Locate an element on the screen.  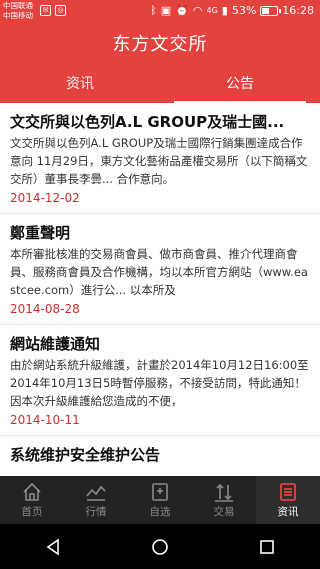
bluetooth-icon: ᛒ is located at coordinates (153, 10).